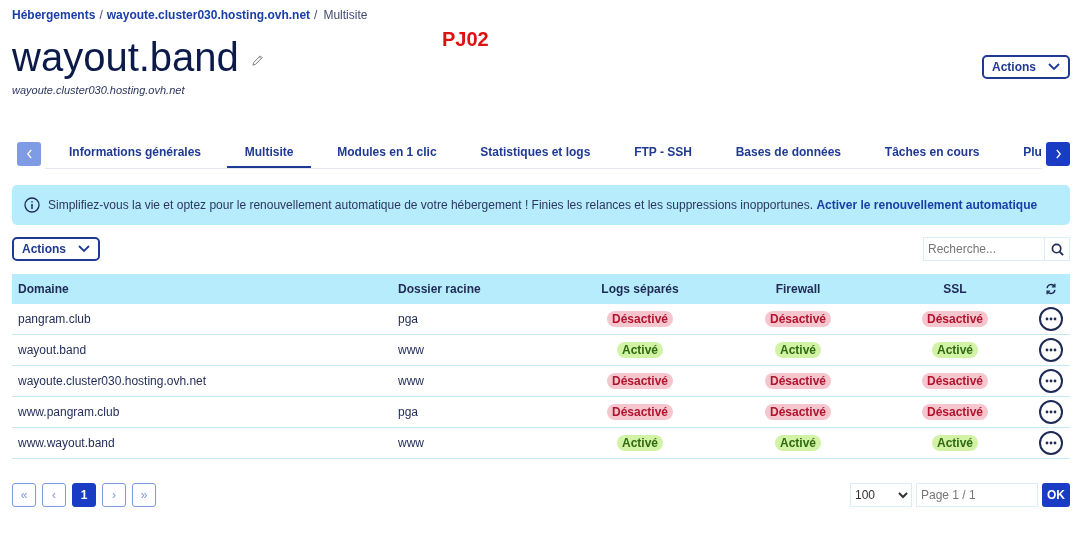  What do you see at coordinates (84, 495) in the screenshot?
I see `page-button: 1` at bounding box center [84, 495].